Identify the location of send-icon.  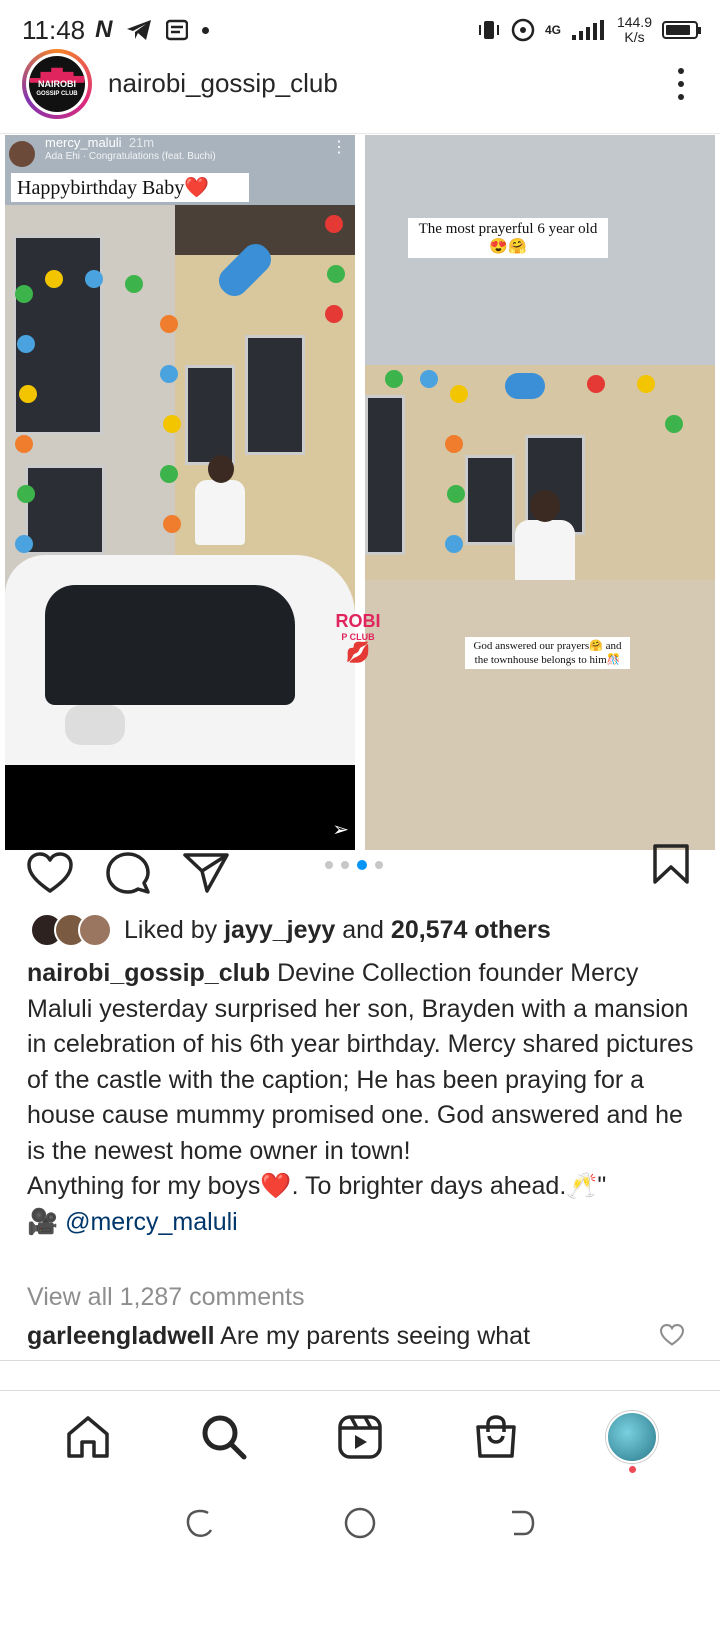
(206, 873).